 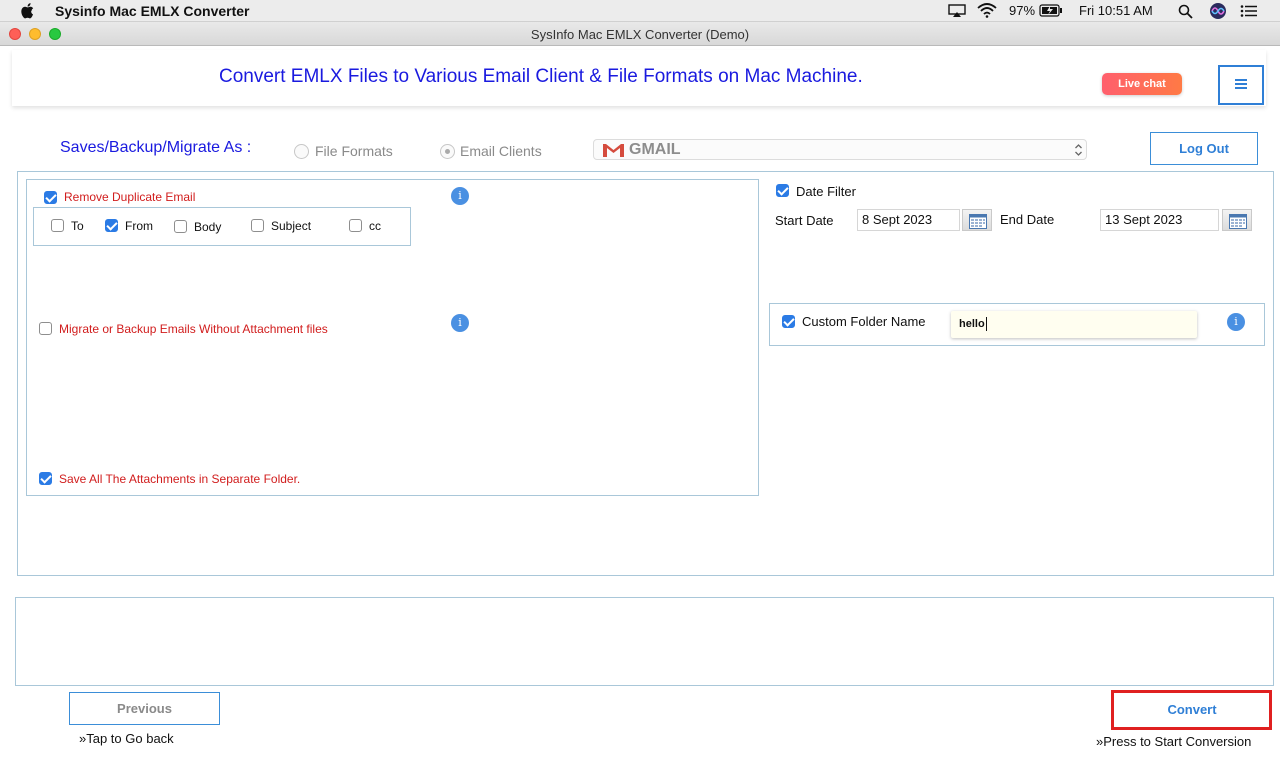 I want to click on siri-icon, so click(x=1218, y=11).